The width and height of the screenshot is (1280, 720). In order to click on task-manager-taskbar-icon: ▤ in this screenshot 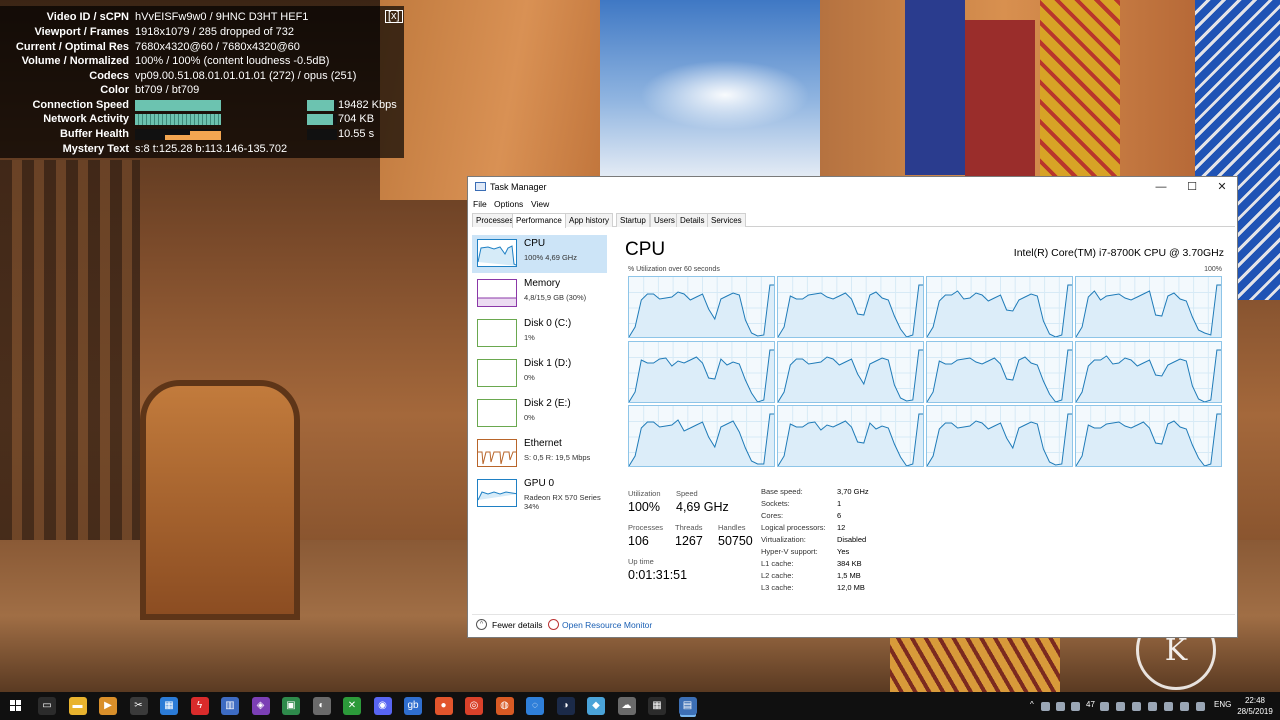, I will do `click(687, 706)`.